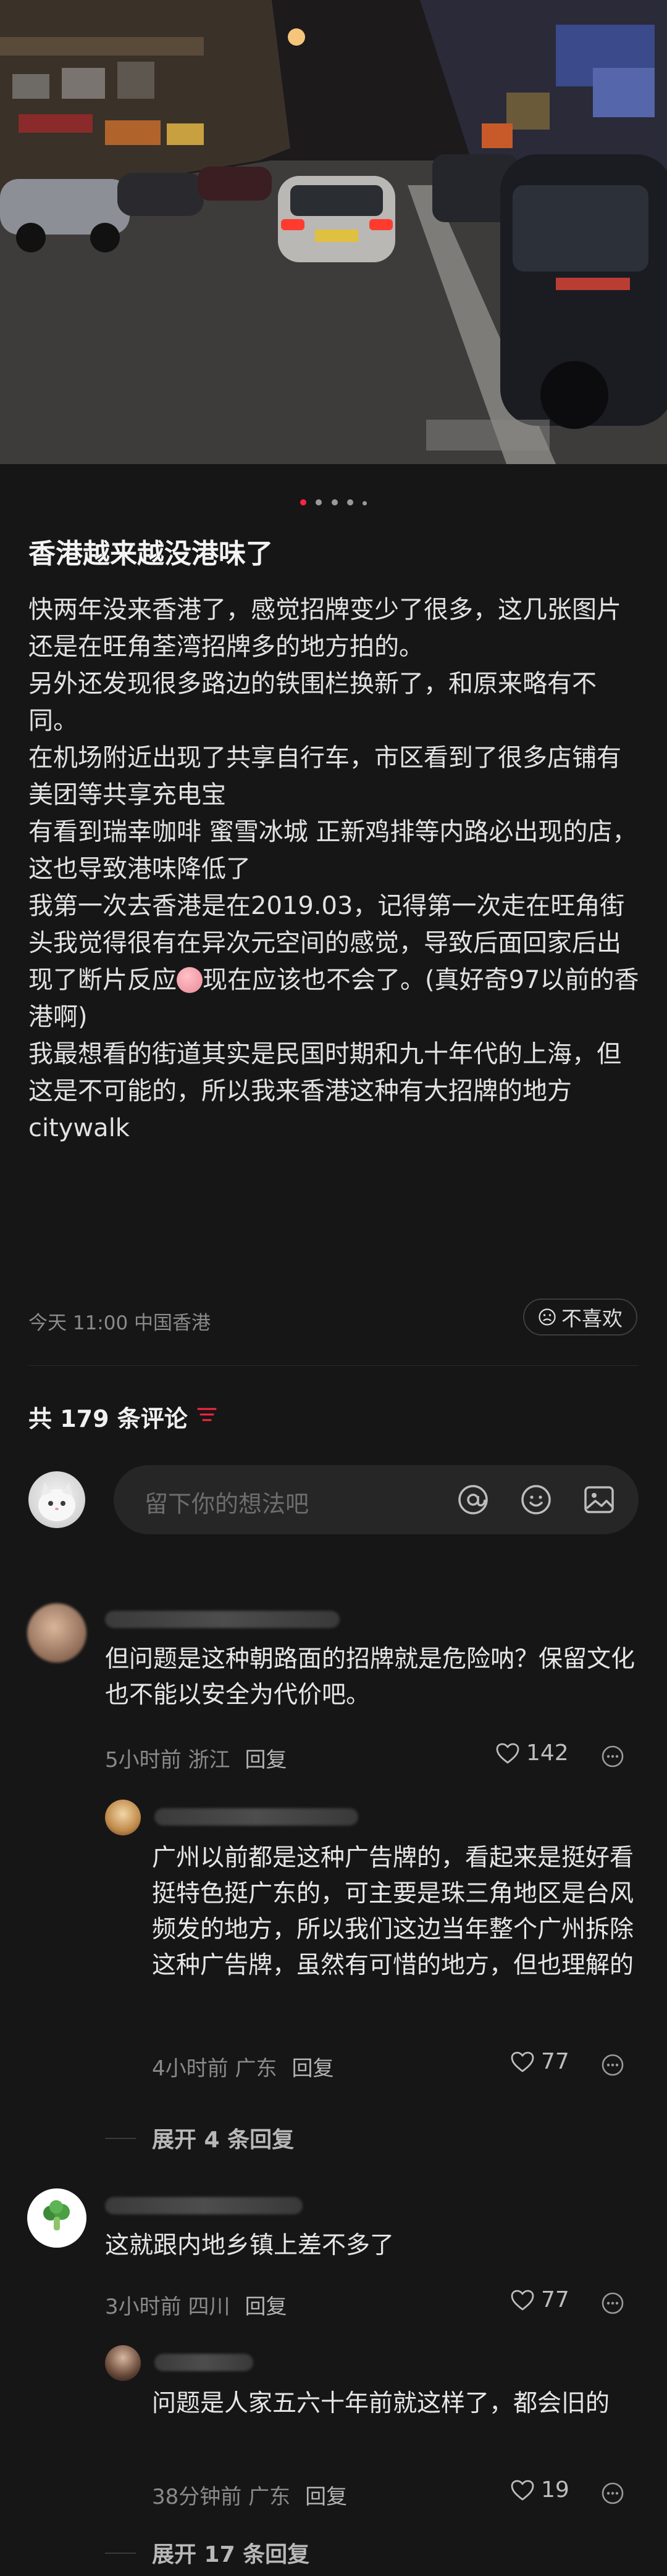 This screenshot has width=667, height=2576. I want to click on dislike-label: 不喜欢, so click(592, 1319).